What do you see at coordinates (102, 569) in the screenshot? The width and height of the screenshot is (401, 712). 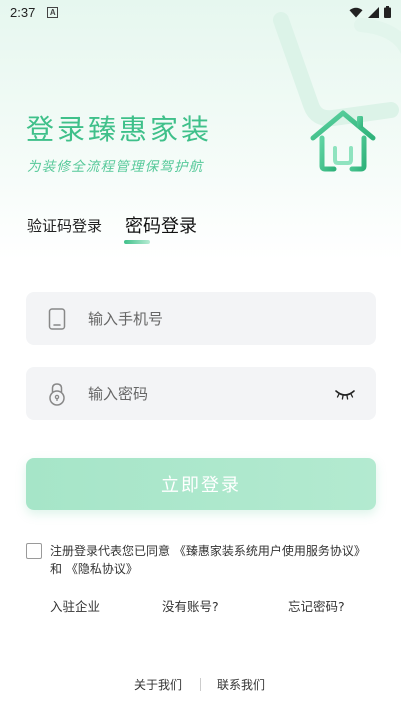 I see `privacy-agreement-link: 《隐私协议》` at bounding box center [102, 569].